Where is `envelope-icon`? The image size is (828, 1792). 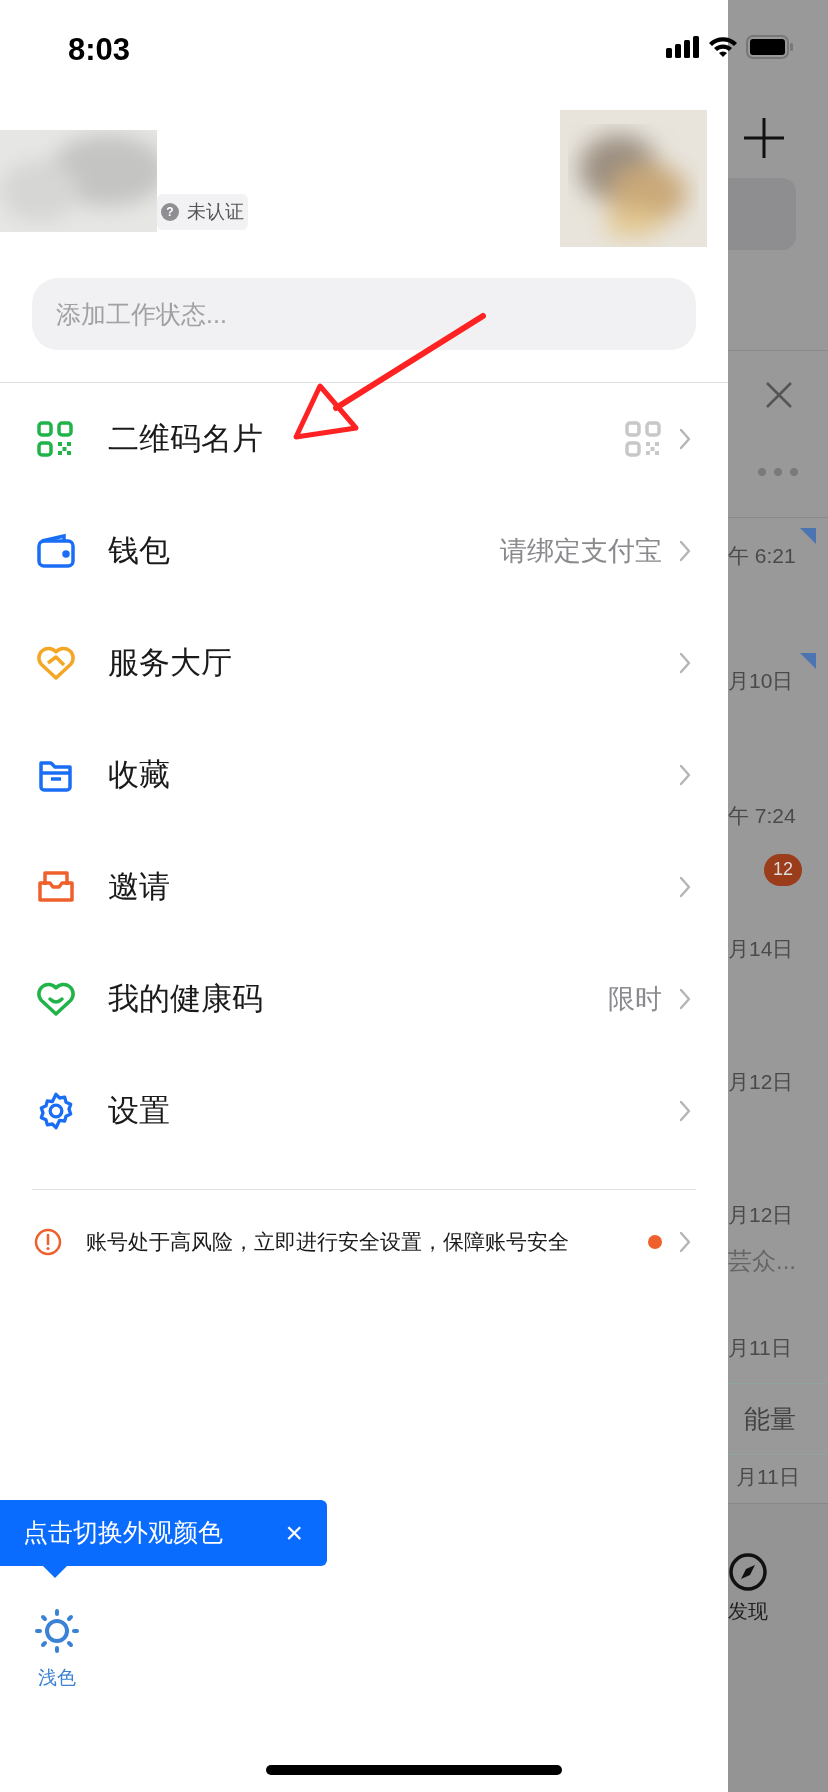 envelope-icon is located at coordinates (56, 887).